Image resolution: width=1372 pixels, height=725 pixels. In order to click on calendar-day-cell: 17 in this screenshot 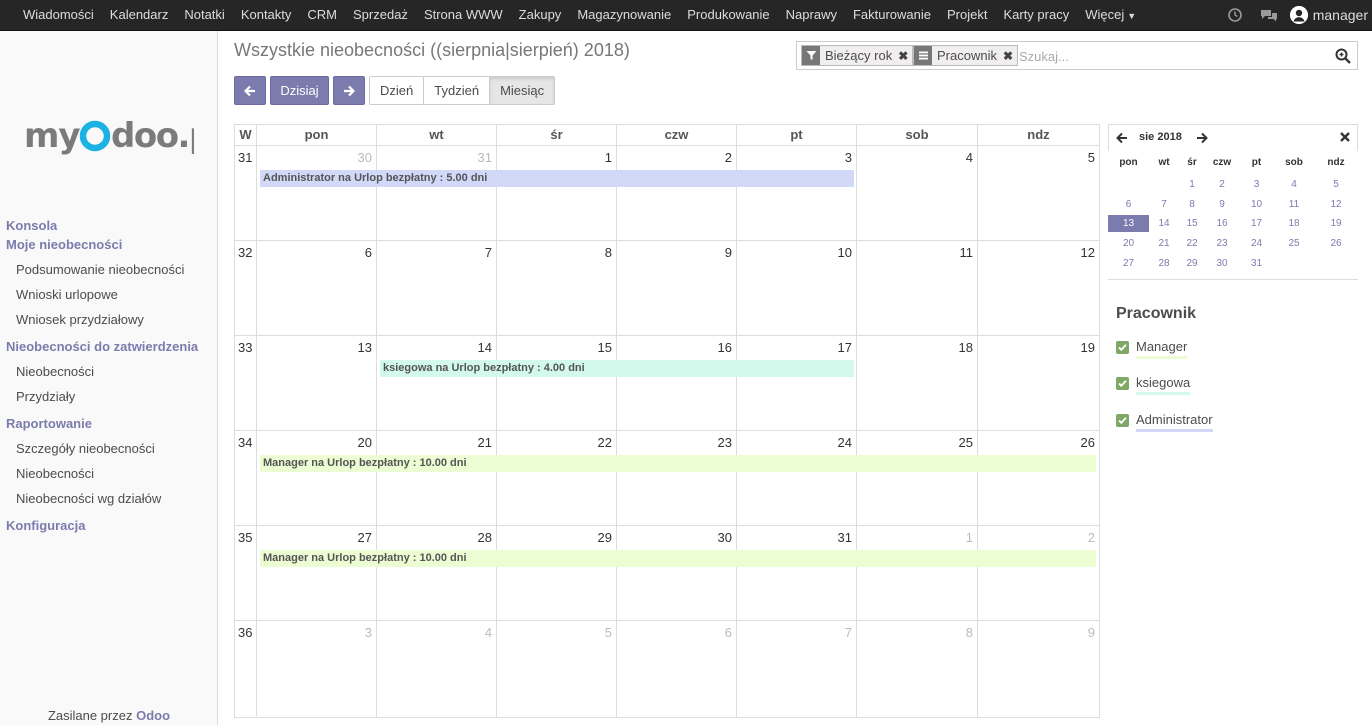, I will do `click(797, 383)`.